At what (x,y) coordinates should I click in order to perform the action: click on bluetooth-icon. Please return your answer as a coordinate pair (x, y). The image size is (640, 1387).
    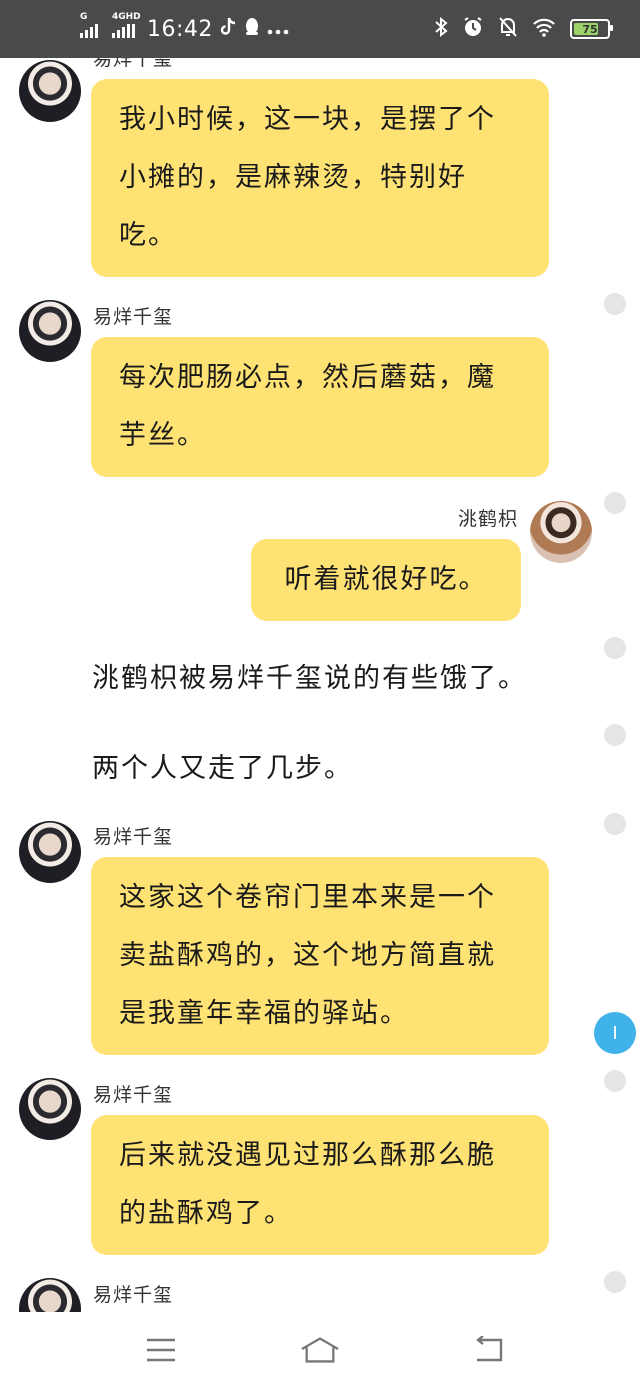
    Looking at the image, I should click on (441, 29).